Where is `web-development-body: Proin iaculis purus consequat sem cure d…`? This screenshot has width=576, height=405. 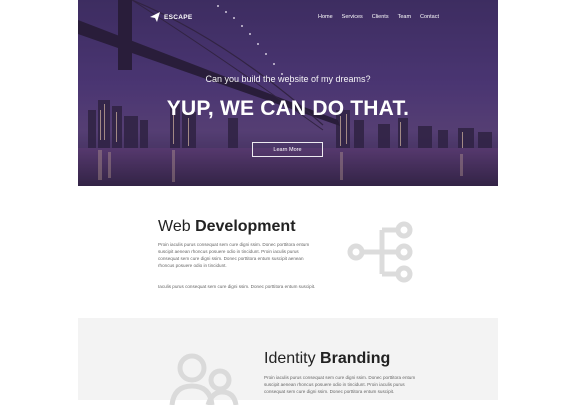 web-development-body: Proin iaculis purus consequat sem cure d… is located at coordinates (234, 255).